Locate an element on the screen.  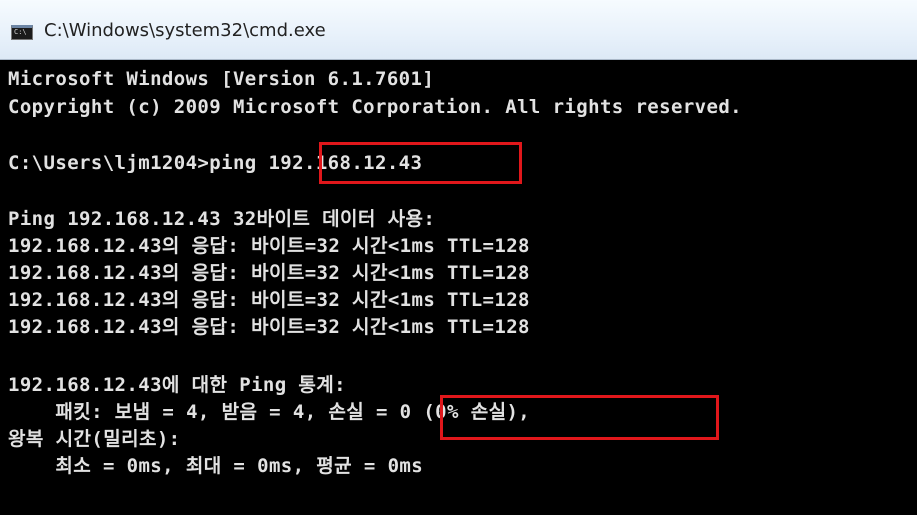
window-title: C:\Windows\system32\cmd.exe is located at coordinates (185, 30).